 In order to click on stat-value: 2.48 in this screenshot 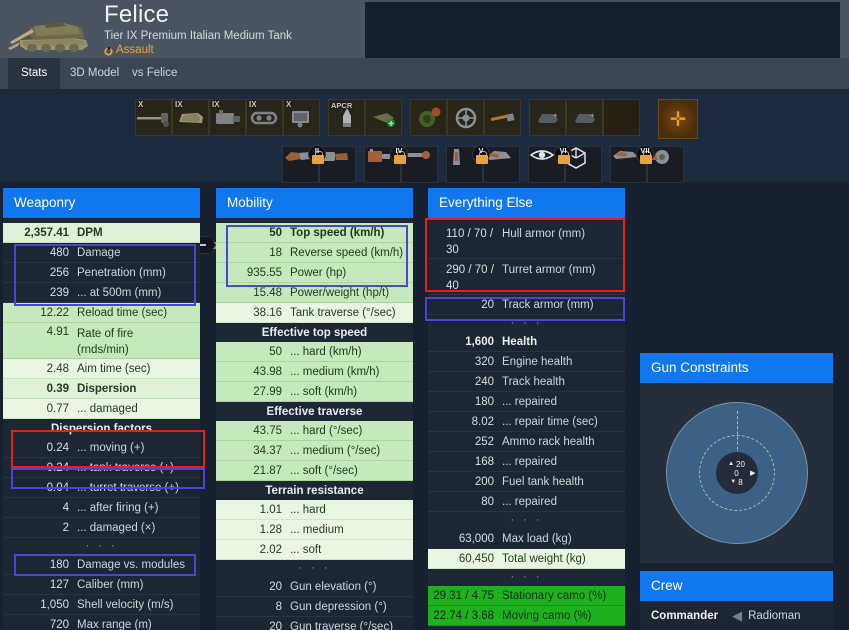, I will do `click(57, 368)`.